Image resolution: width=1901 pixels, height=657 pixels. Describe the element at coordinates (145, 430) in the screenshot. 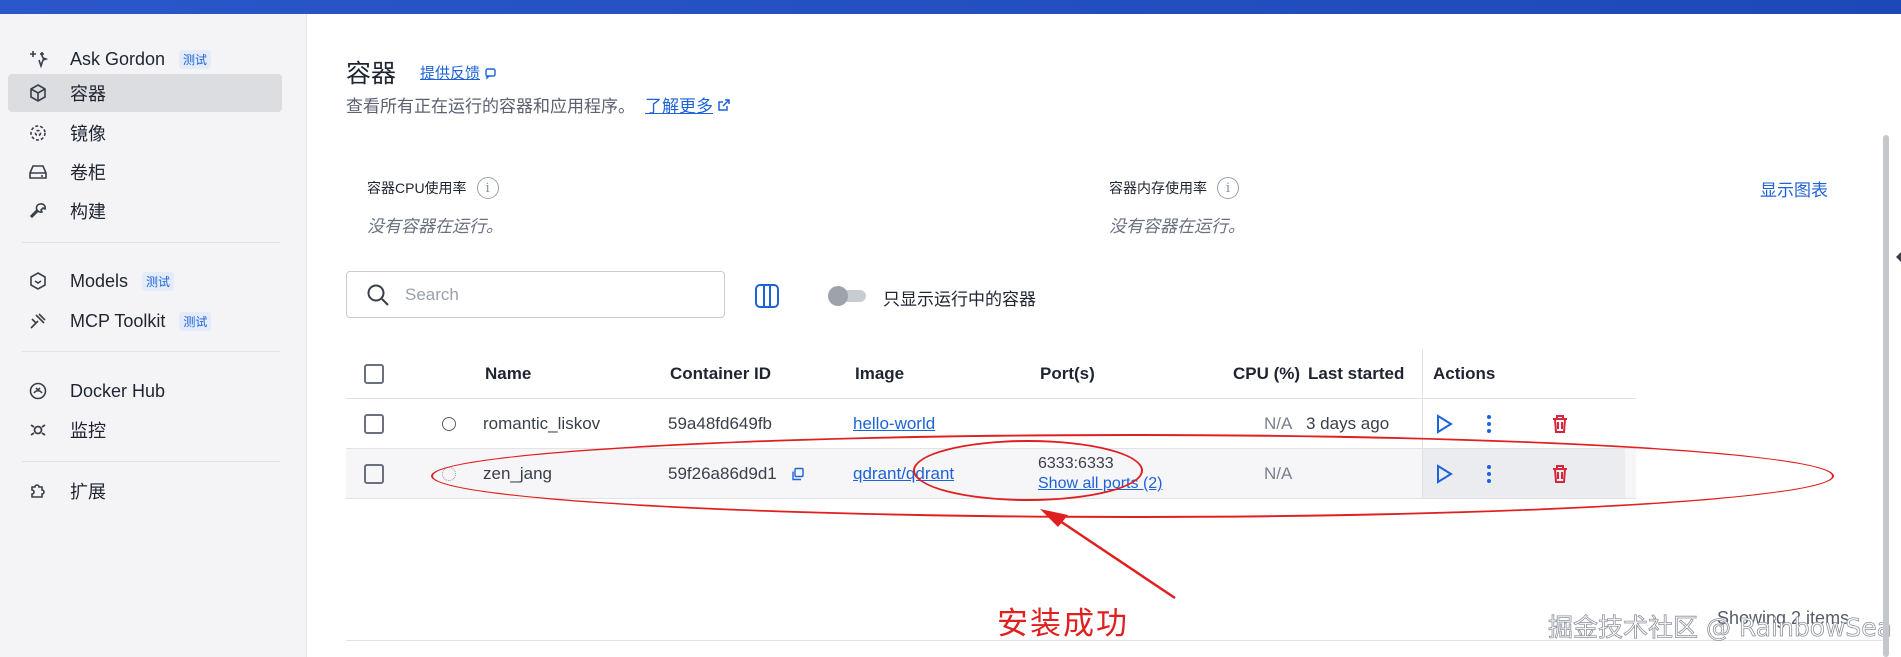

I see `sidebar-item-monitor: 监控` at that location.